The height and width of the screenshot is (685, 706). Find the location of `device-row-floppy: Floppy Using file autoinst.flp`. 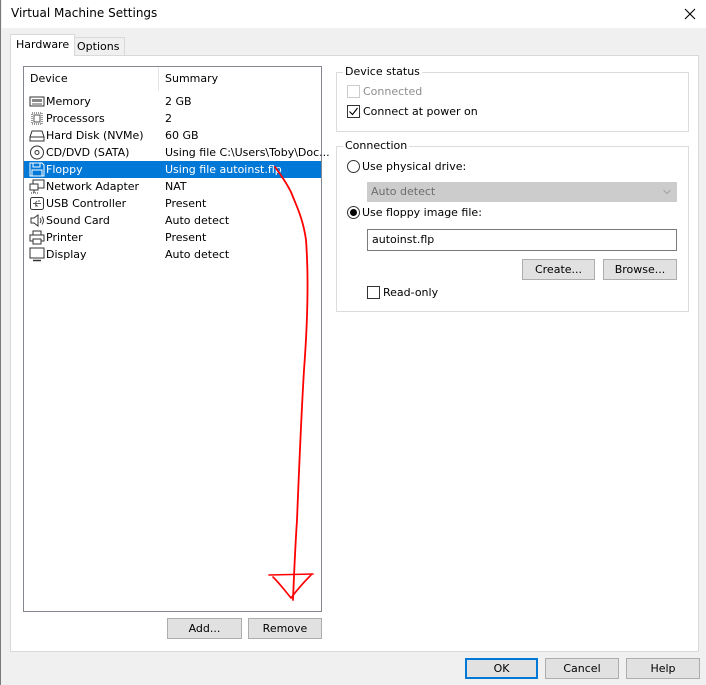

device-row-floppy: Floppy Using file autoinst.flp is located at coordinates (172, 169).